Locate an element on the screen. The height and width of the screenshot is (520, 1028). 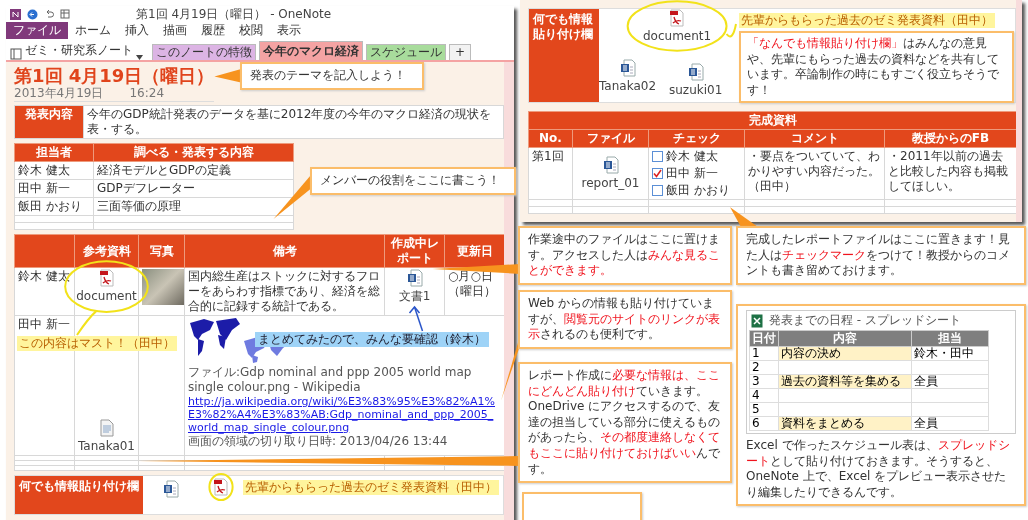
checkbox-label: 鈴木 健太 is located at coordinates (692, 156).